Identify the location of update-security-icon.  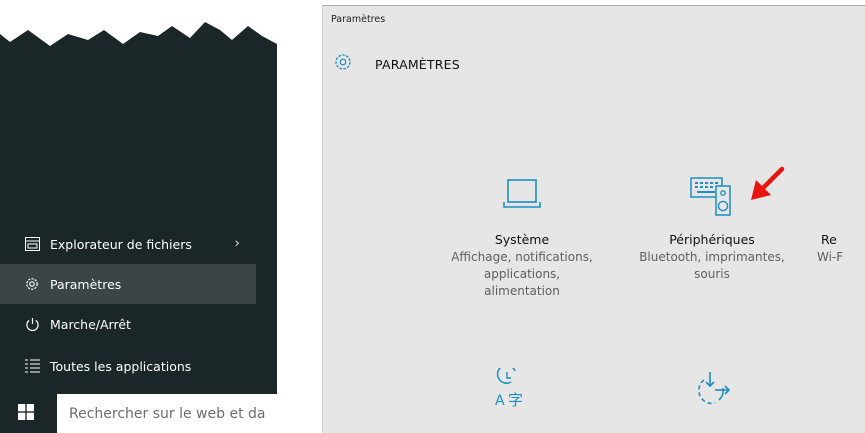
(714, 388).